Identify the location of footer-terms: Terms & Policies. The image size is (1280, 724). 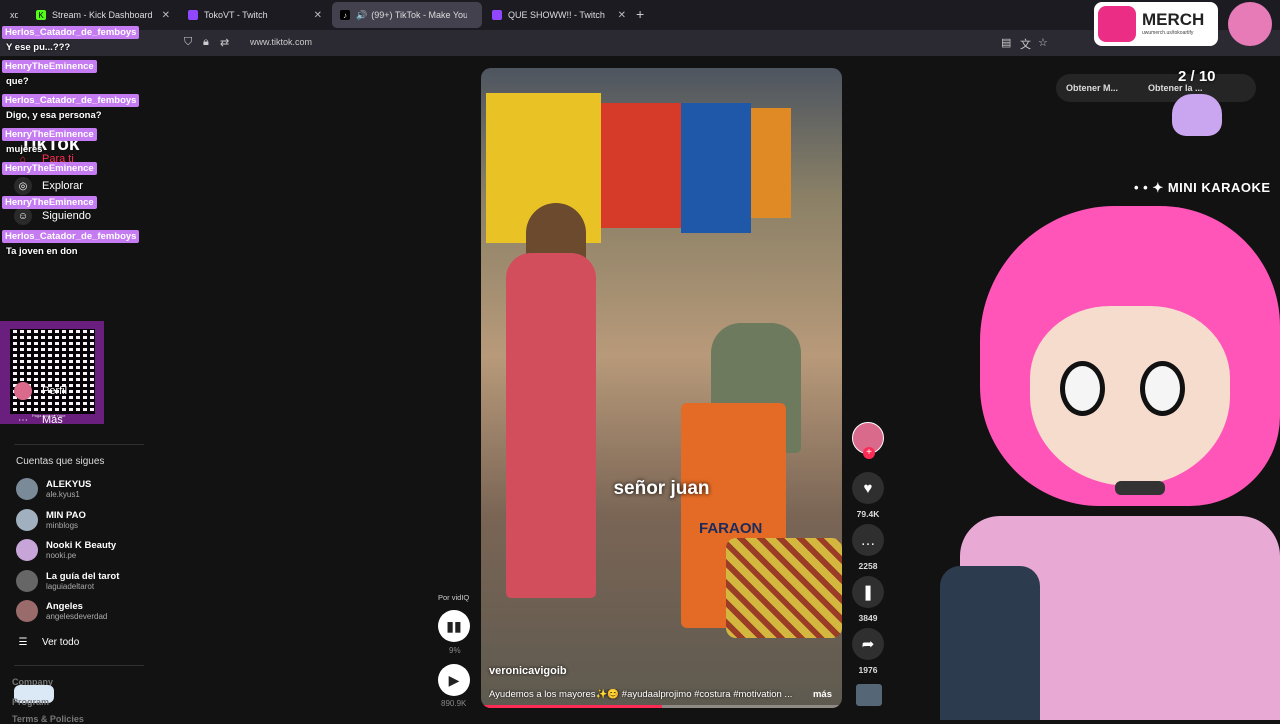
(48, 719).